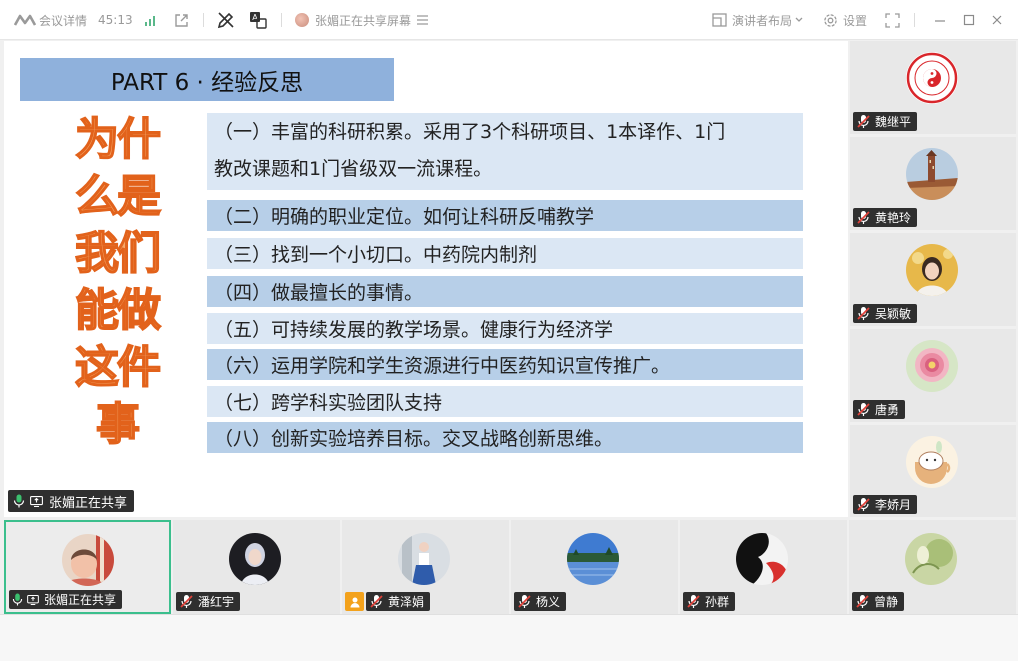 The image size is (1018, 661). I want to click on video-tile: 孙群, so click(763, 567).